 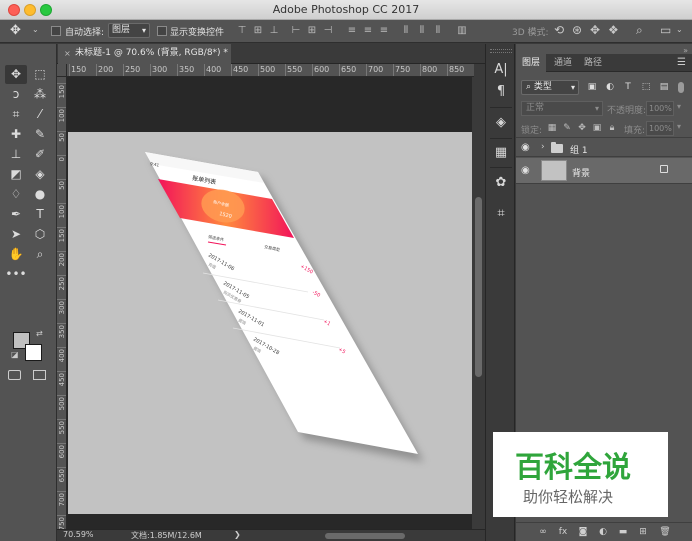 I want to click on chevron-right-icon: ›, so click(x=543, y=147).